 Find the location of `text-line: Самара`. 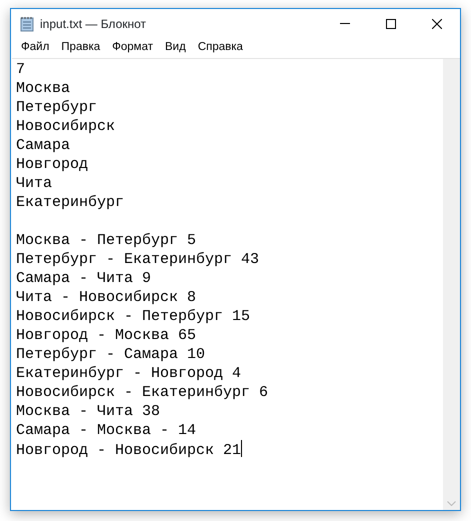

text-line: Самара is located at coordinates (43, 145).